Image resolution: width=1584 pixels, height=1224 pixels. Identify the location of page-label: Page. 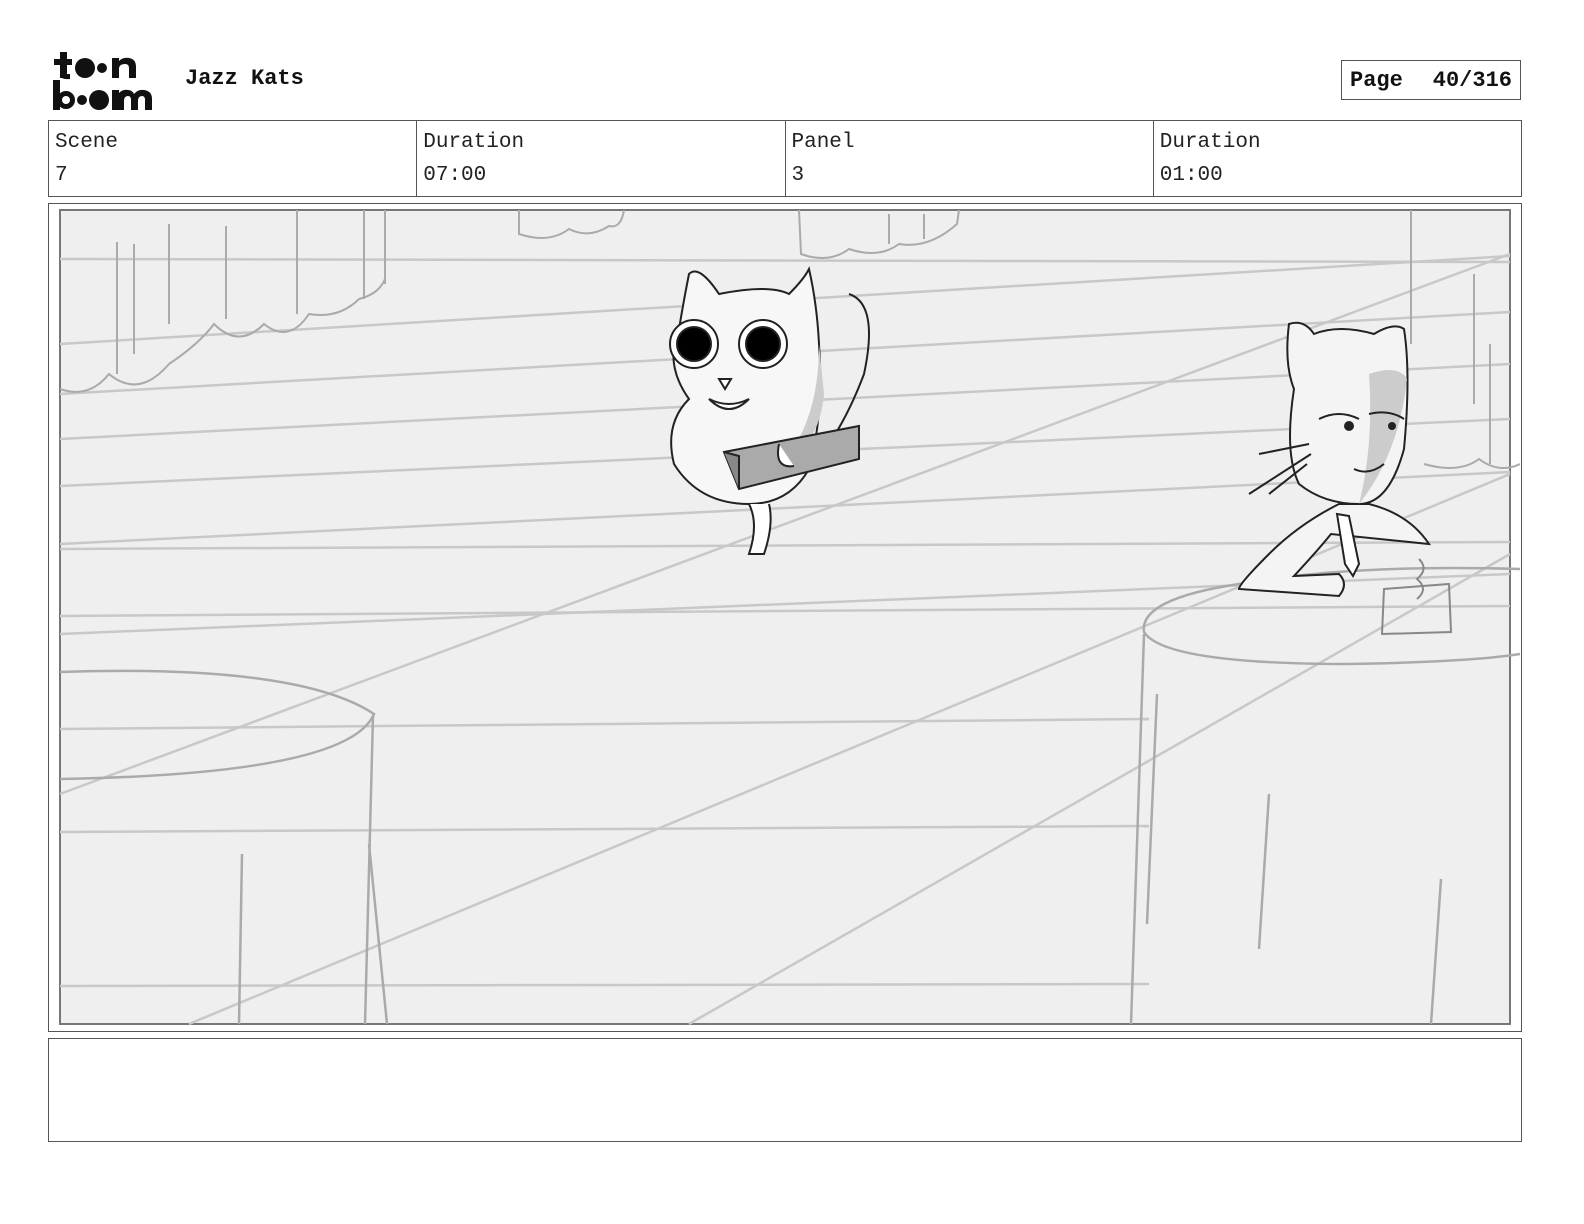
(1376, 80).